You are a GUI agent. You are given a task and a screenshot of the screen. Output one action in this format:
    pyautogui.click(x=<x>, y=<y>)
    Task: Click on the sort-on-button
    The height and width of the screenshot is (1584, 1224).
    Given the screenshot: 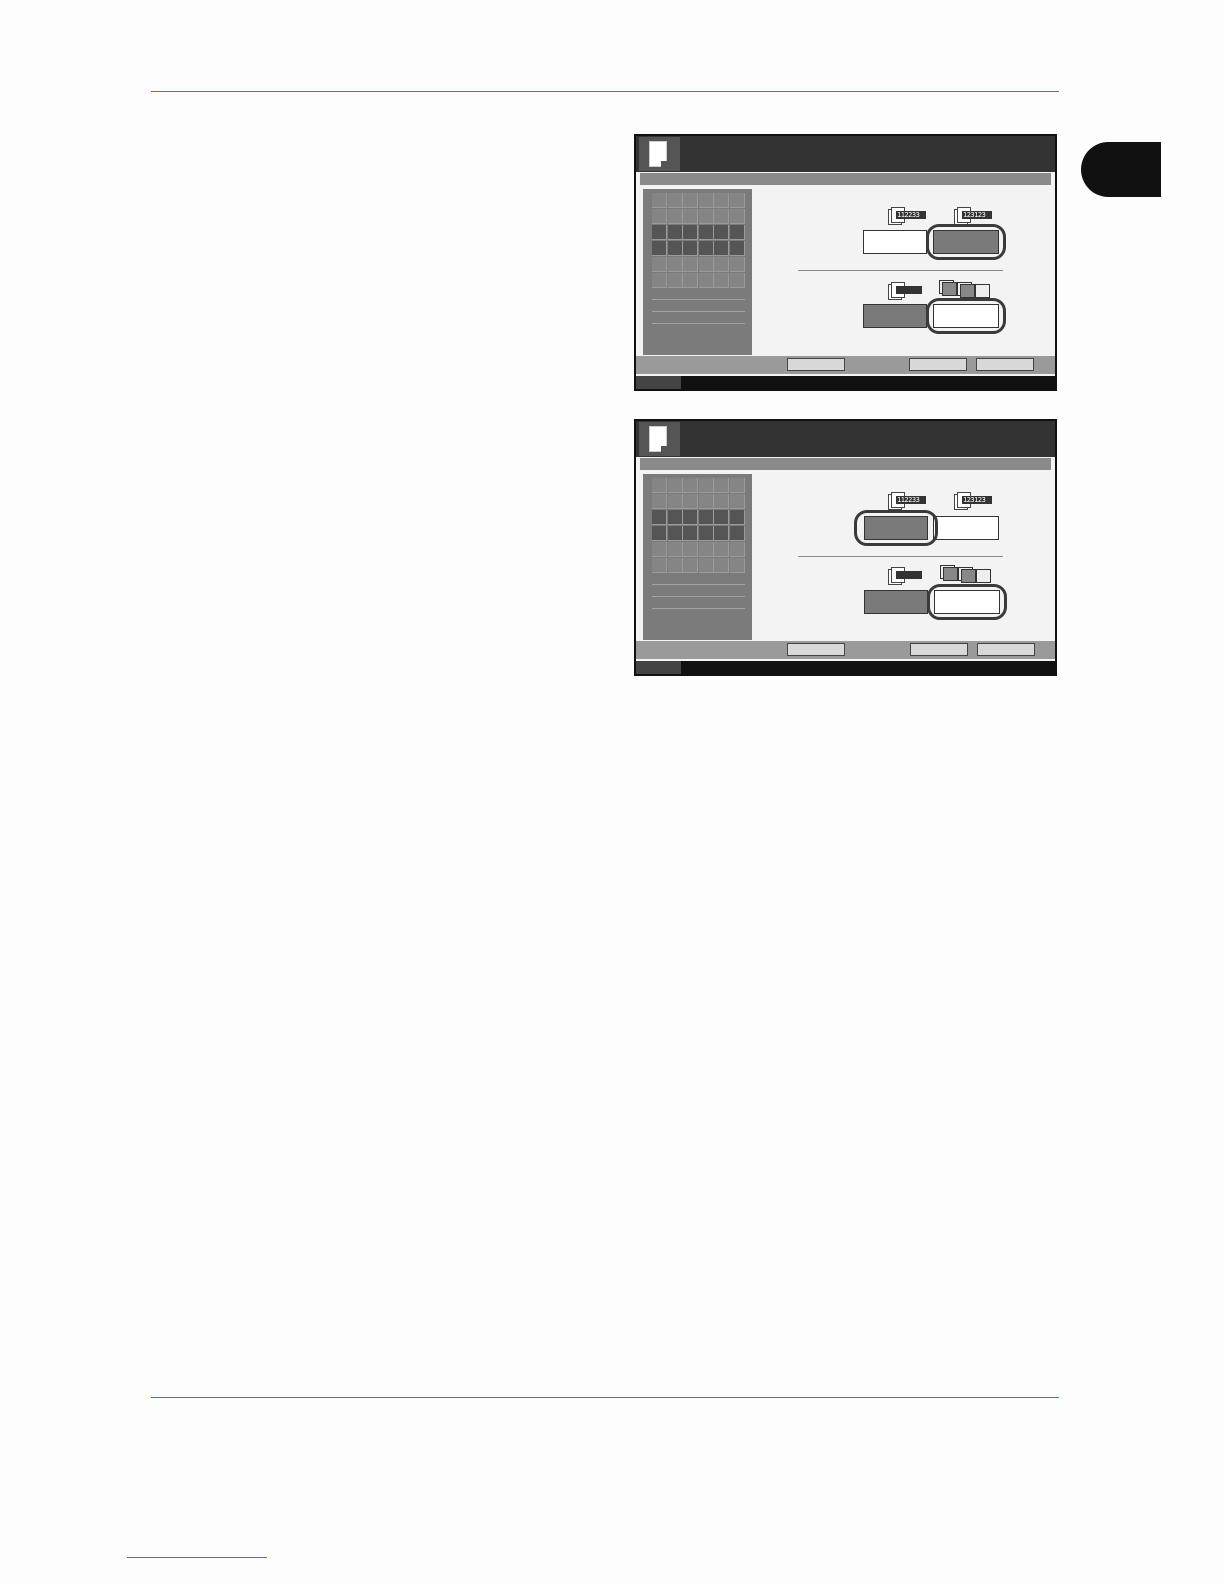 What is the action you would take?
    pyautogui.click(x=966, y=528)
    